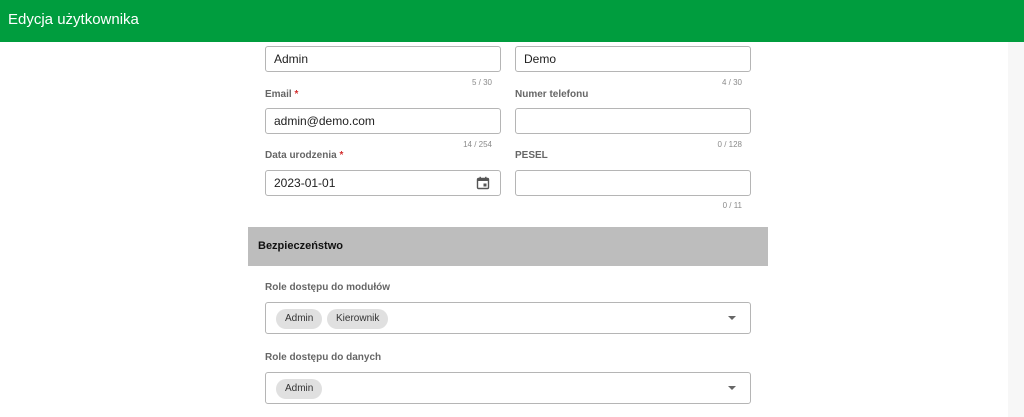 The image size is (1024, 417). I want to click on pesel-input, so click(633, 183).